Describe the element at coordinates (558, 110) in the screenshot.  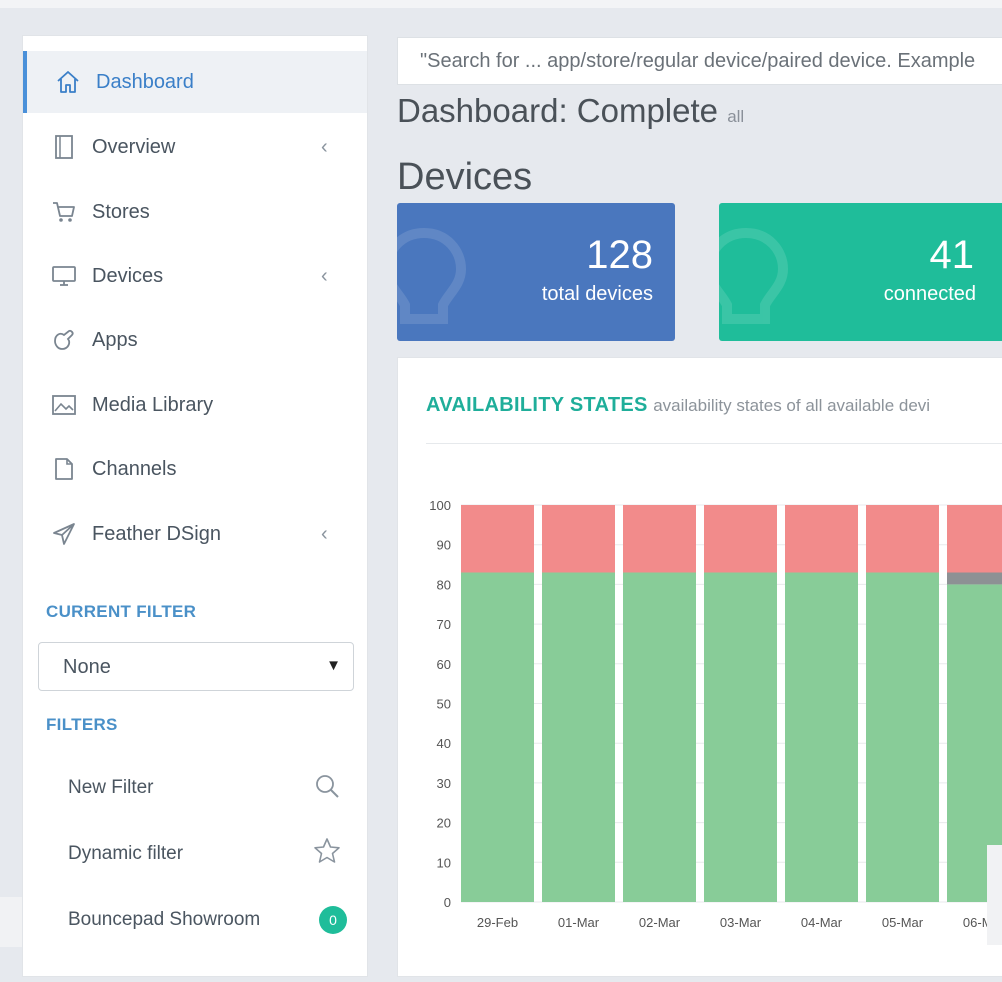
I see `page-title-text: Dashboard: Complete` at that location.